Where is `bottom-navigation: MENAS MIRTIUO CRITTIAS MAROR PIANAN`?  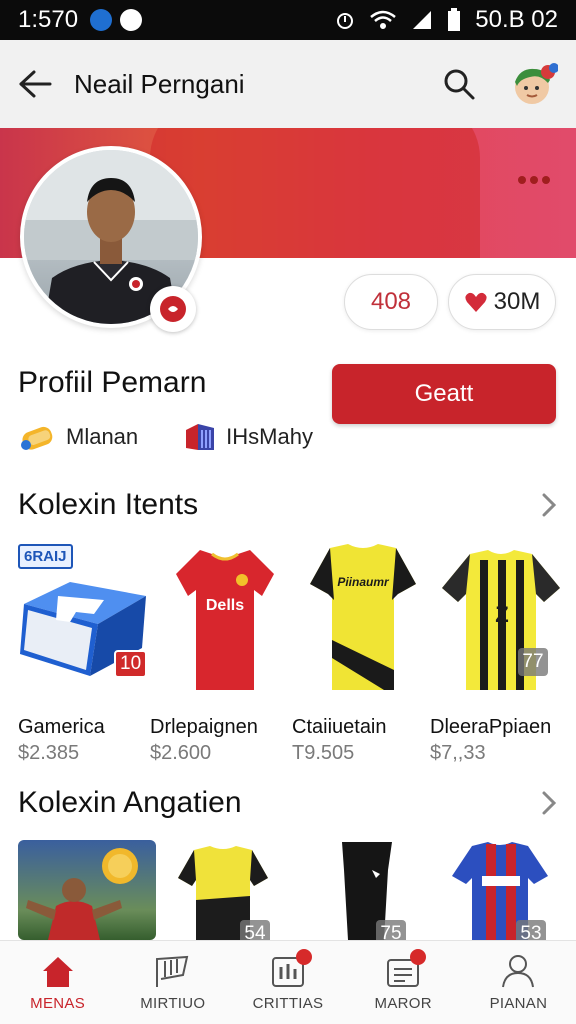
bottom-navigation: MENAS MIRTIUO CRITTIAS MAROR PIANAN is located at coordinates (288, 982).